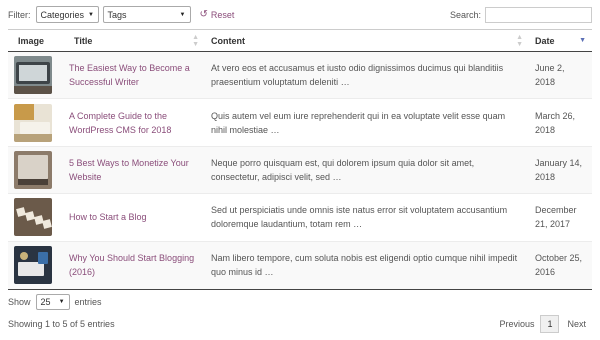 Image resolution: width=600 pixels, height=340 pixels. I want to click on reset-button: ↺ Reset, so click(217, 14).